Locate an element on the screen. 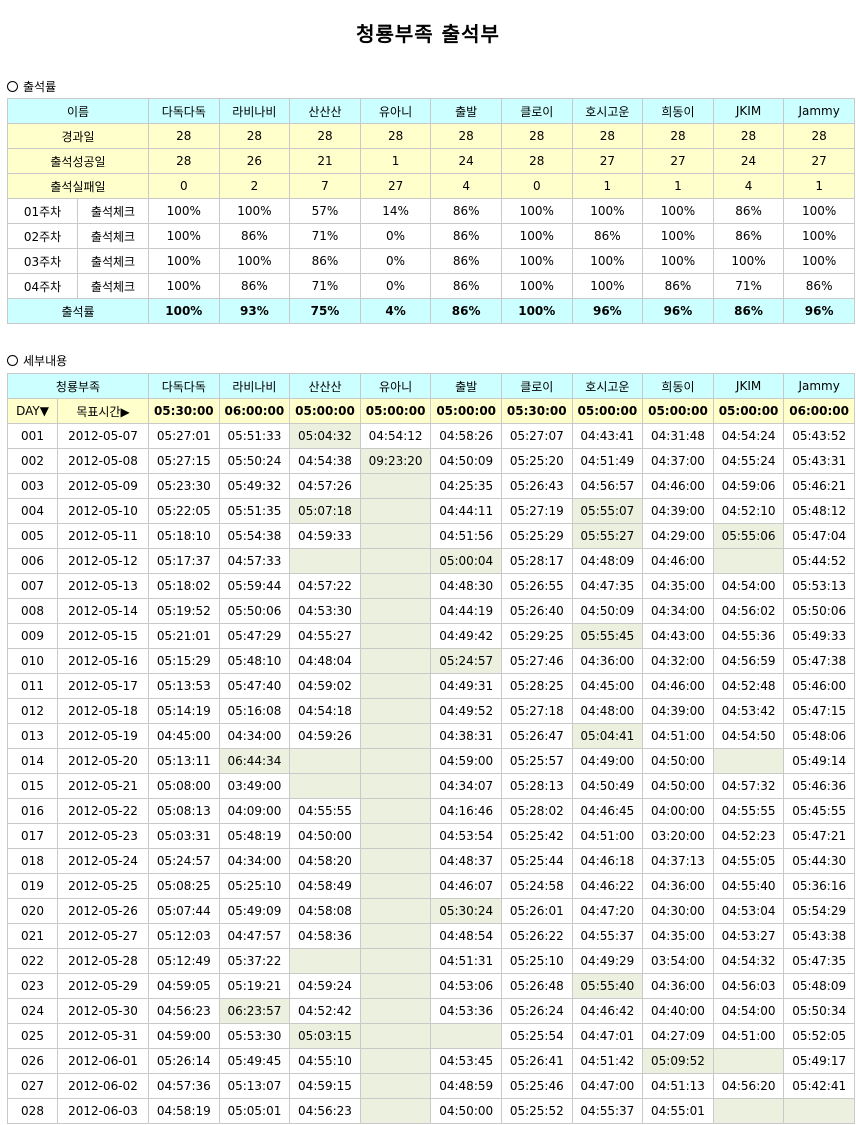  week-rate: 86% is located at coordinates (466, 261).